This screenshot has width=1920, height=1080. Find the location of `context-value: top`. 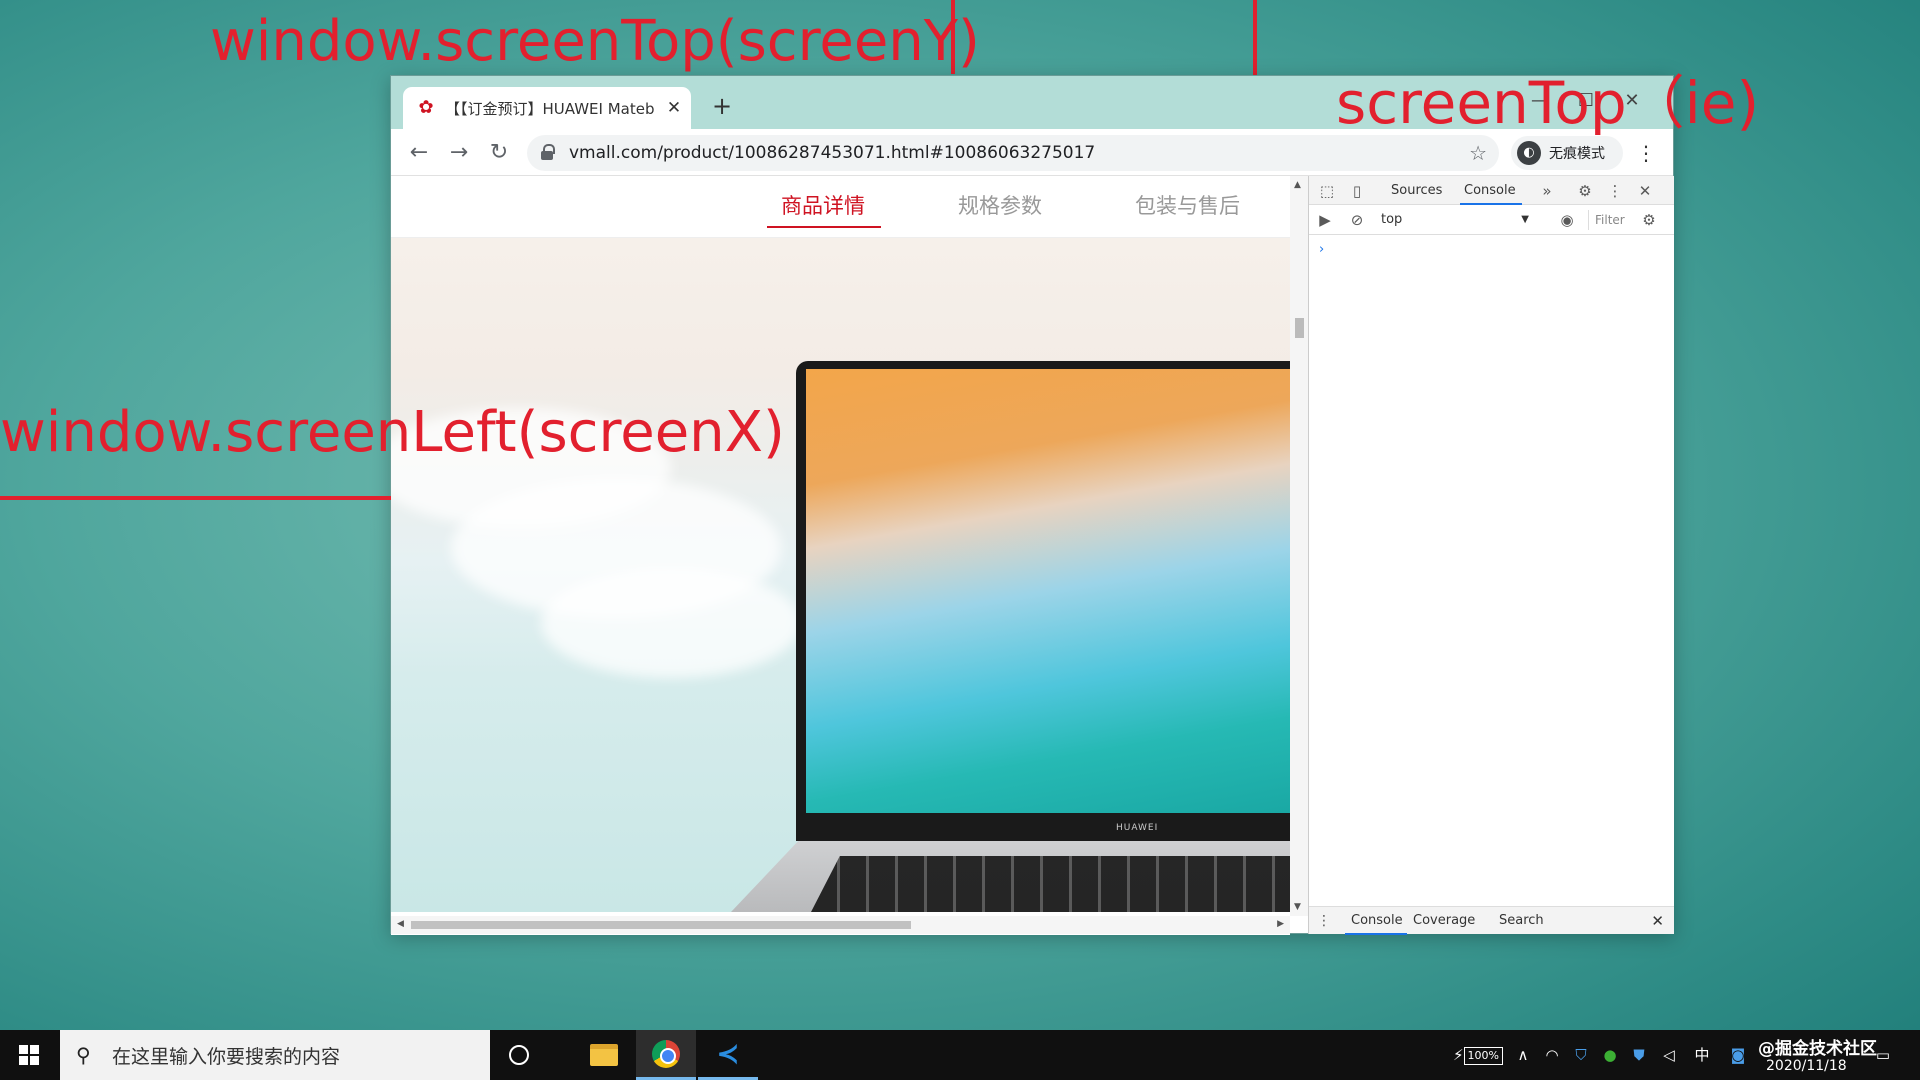

context-value: top is located at coordinates (1392, 219).